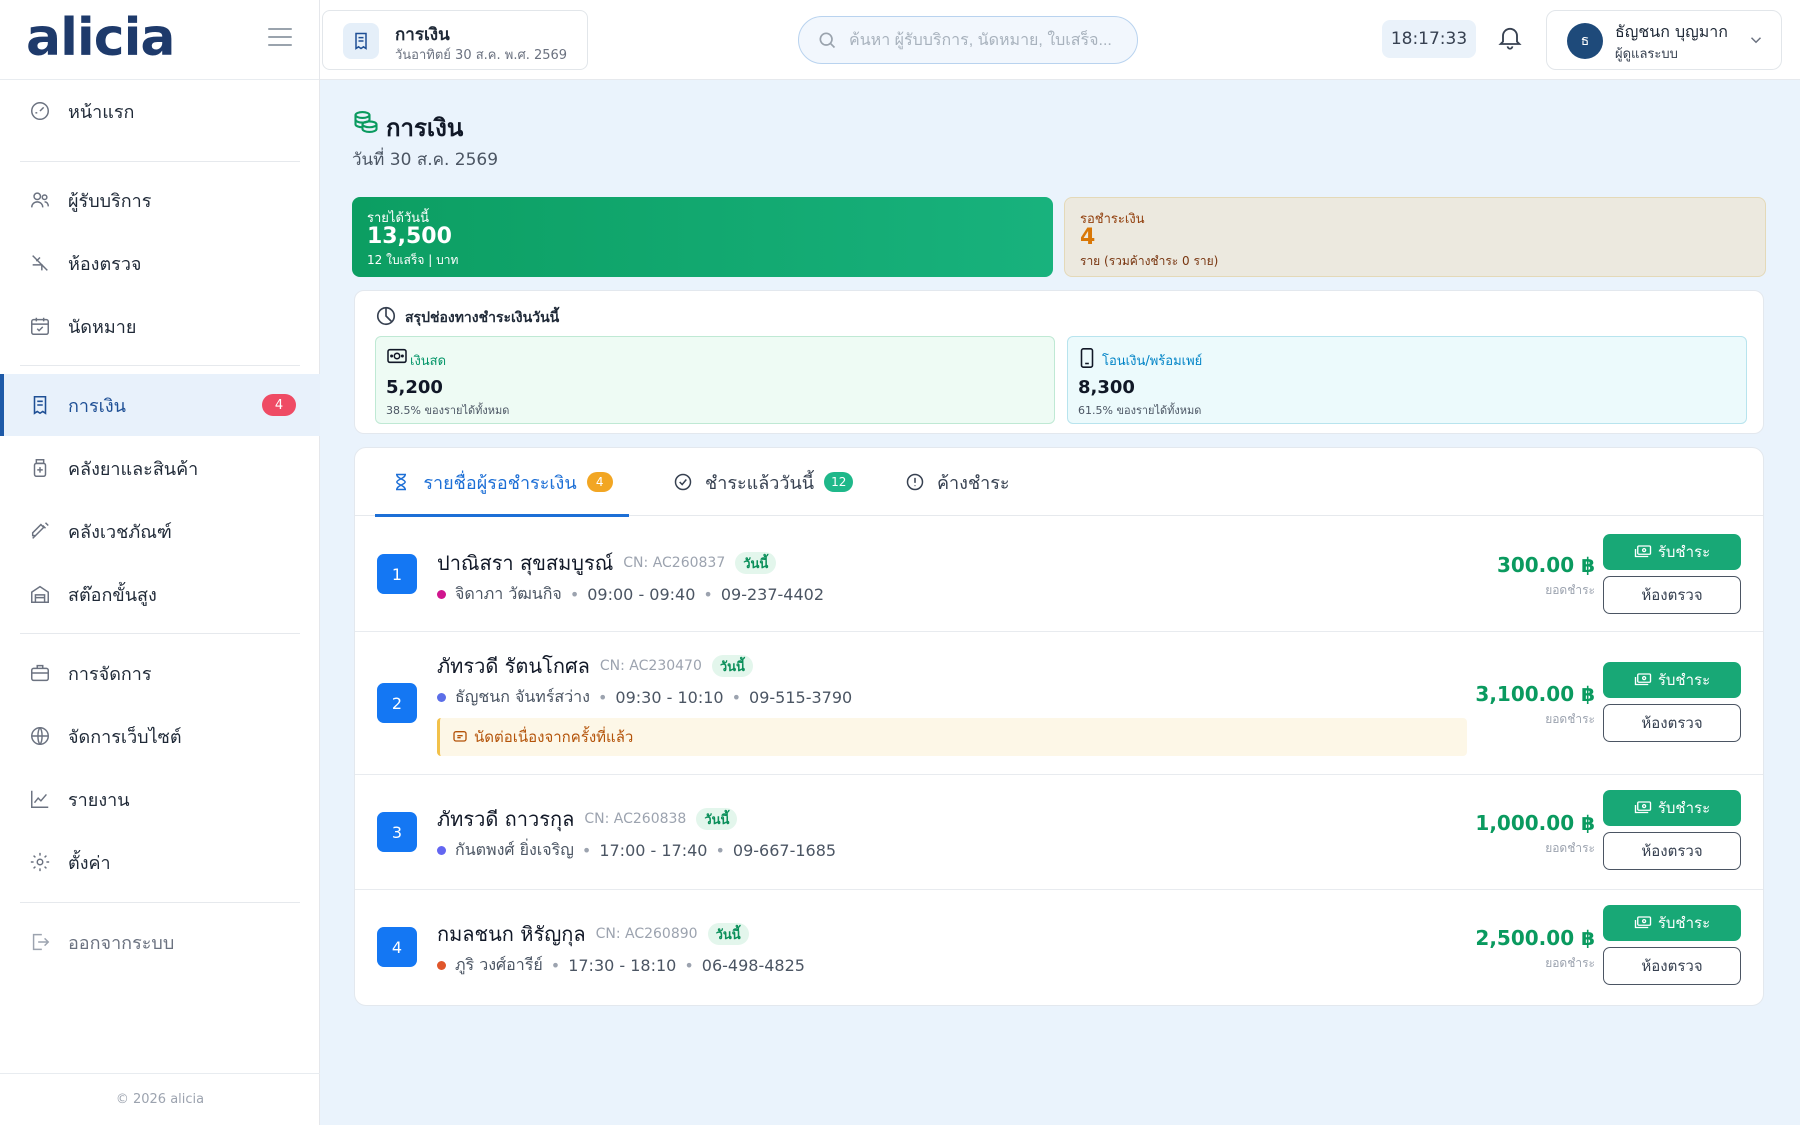 Image resolution: width=1800 pixels, height=1125 pixels. Describe the element at coordinates (425, 160) in the screenshot. I see `page-date: วันที่ 30 ส.ค. 2569` at that location.